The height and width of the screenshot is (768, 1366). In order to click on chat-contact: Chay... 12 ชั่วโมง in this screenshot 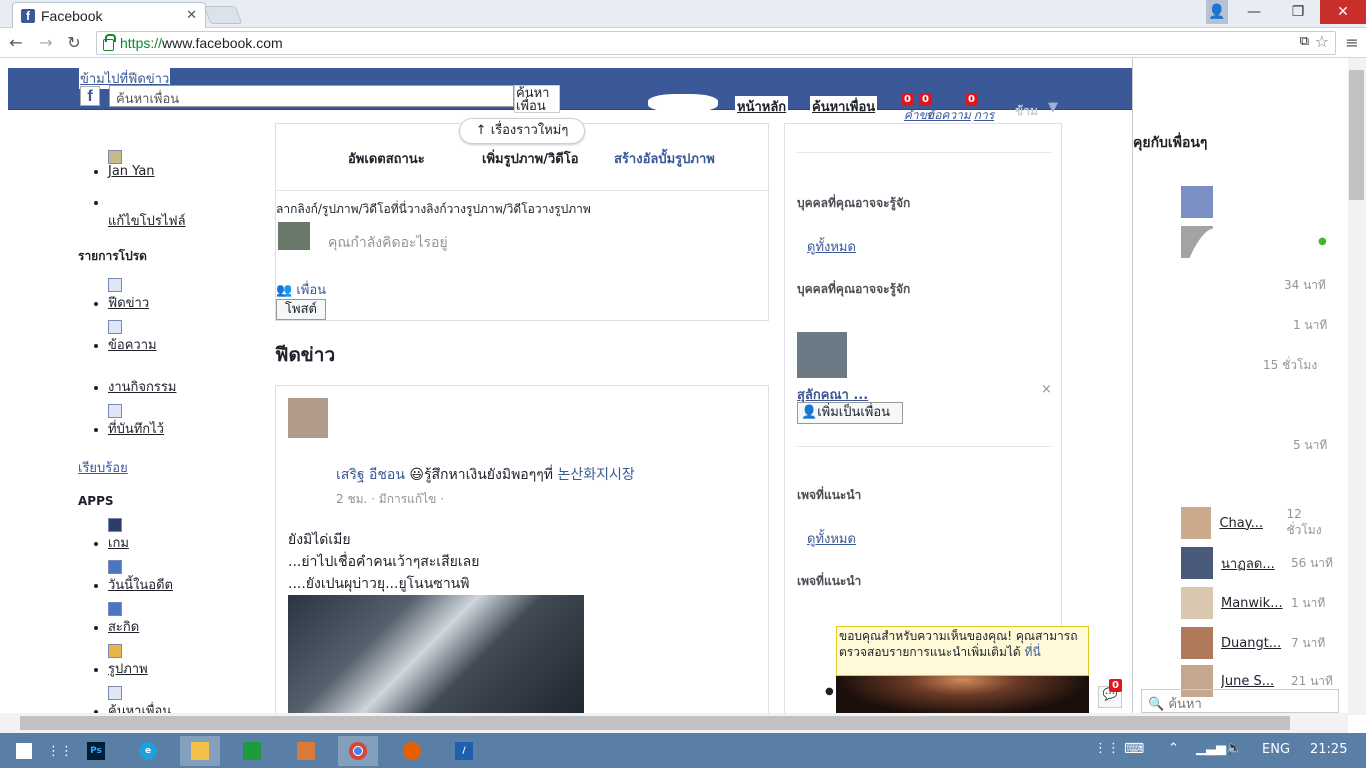, I will do `click(1259, 523)`.